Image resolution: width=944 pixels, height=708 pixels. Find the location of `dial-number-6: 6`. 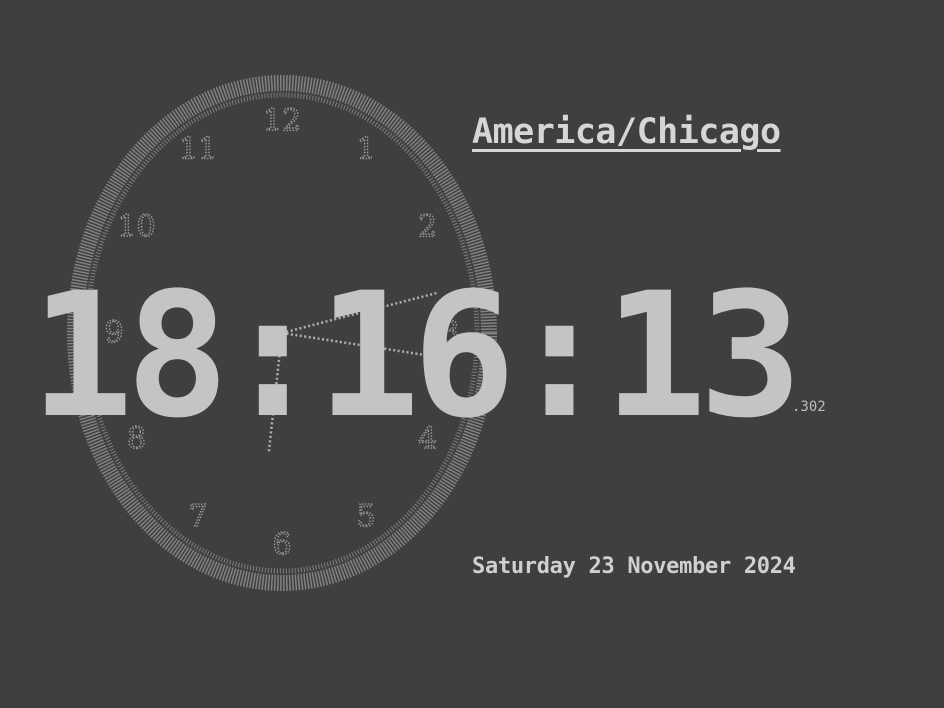

dial-number-6: 6 is located at coordinates (281, 545).